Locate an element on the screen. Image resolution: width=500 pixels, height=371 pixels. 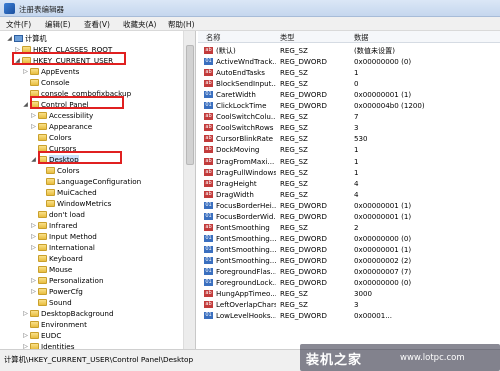
value-name: FontSmoothing is located at coordinates (243, 227).